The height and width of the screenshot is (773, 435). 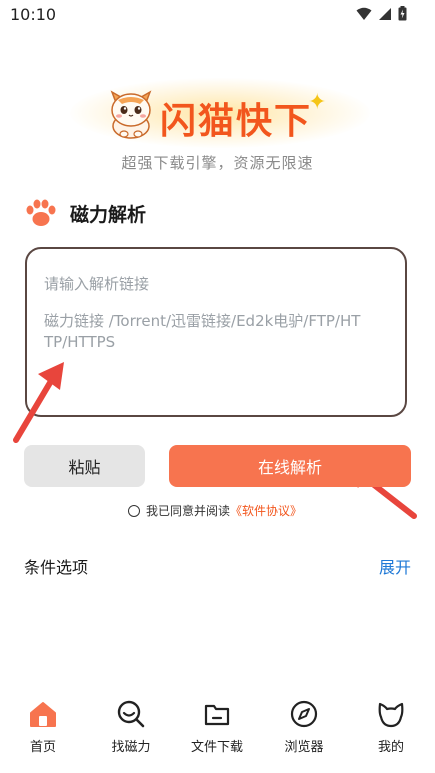 I want to click on sparkle-icon: ✦, so click(x=317, y=102).